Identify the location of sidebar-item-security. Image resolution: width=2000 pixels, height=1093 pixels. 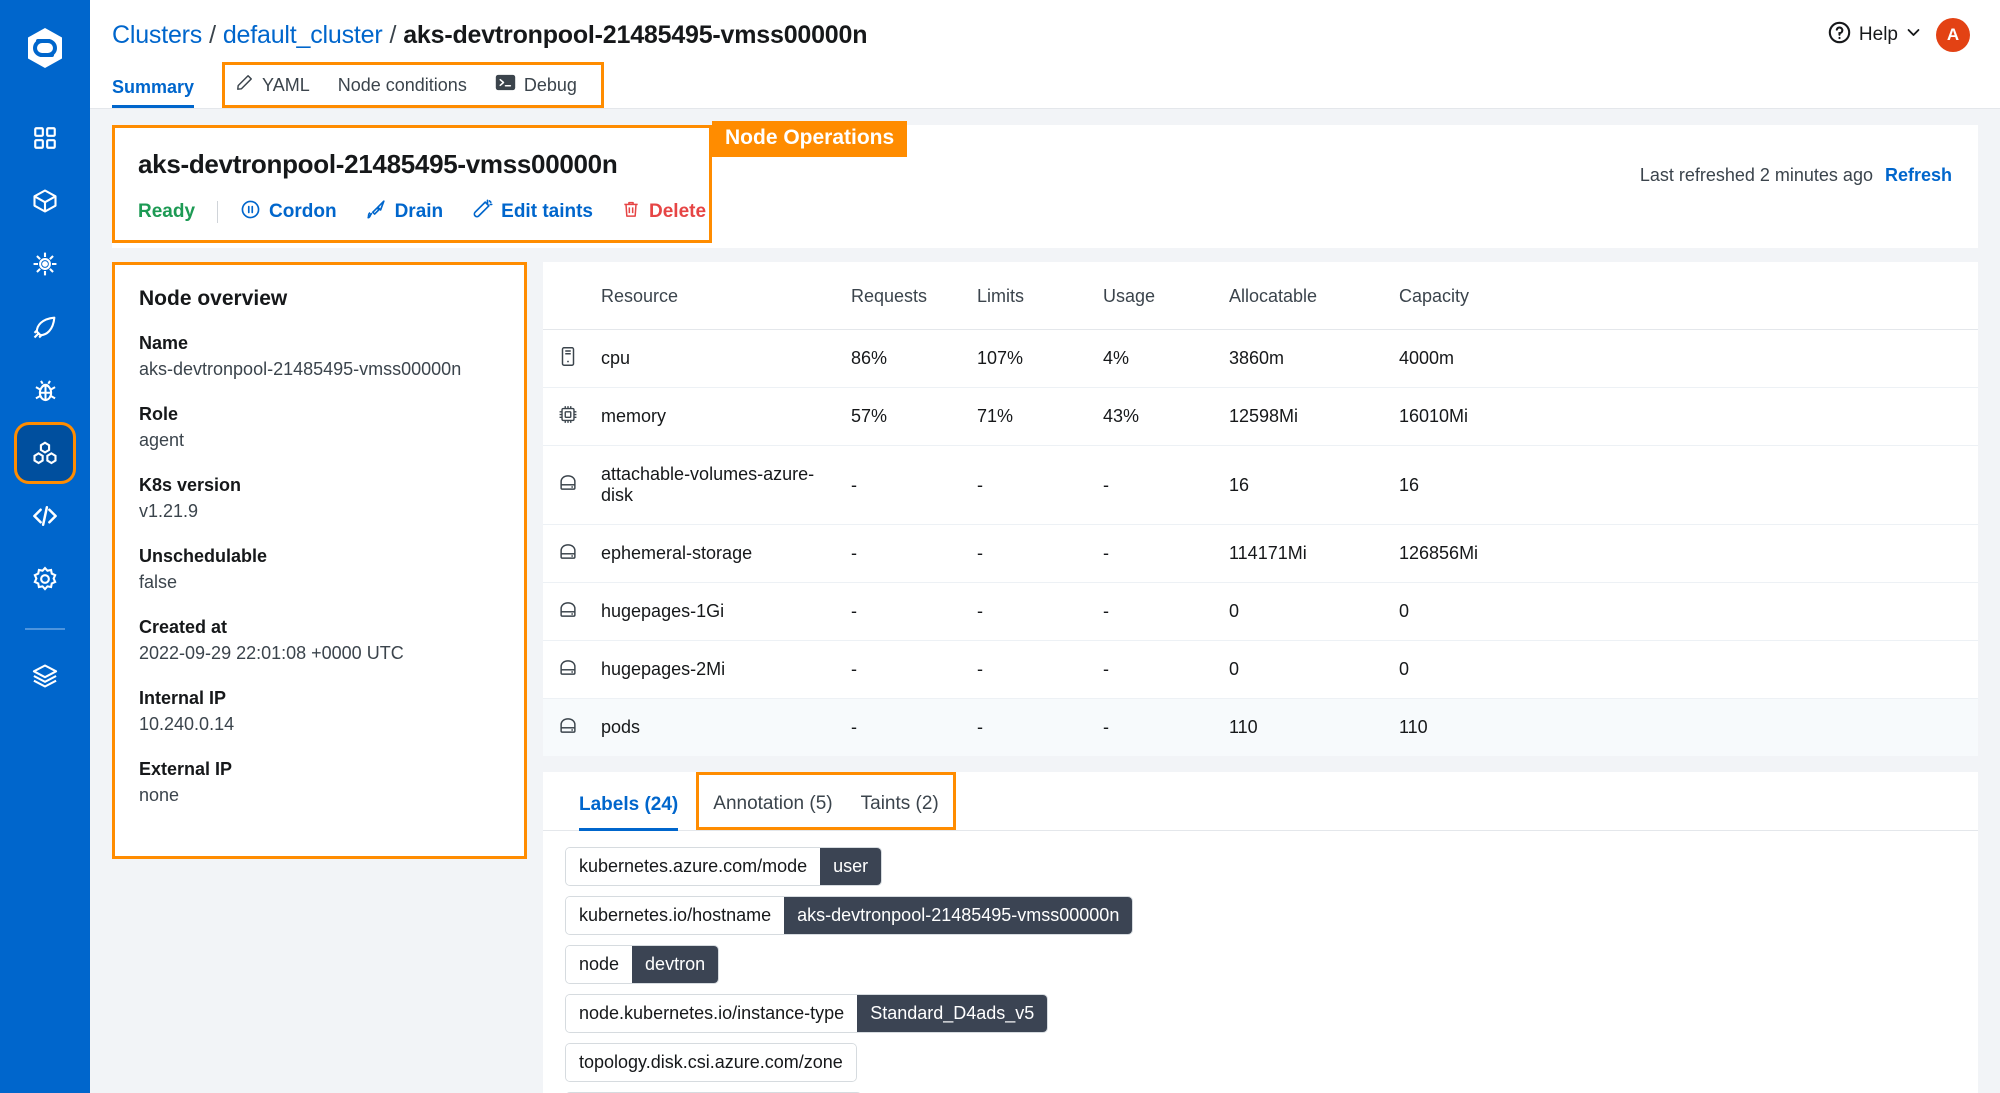
(45, 390).